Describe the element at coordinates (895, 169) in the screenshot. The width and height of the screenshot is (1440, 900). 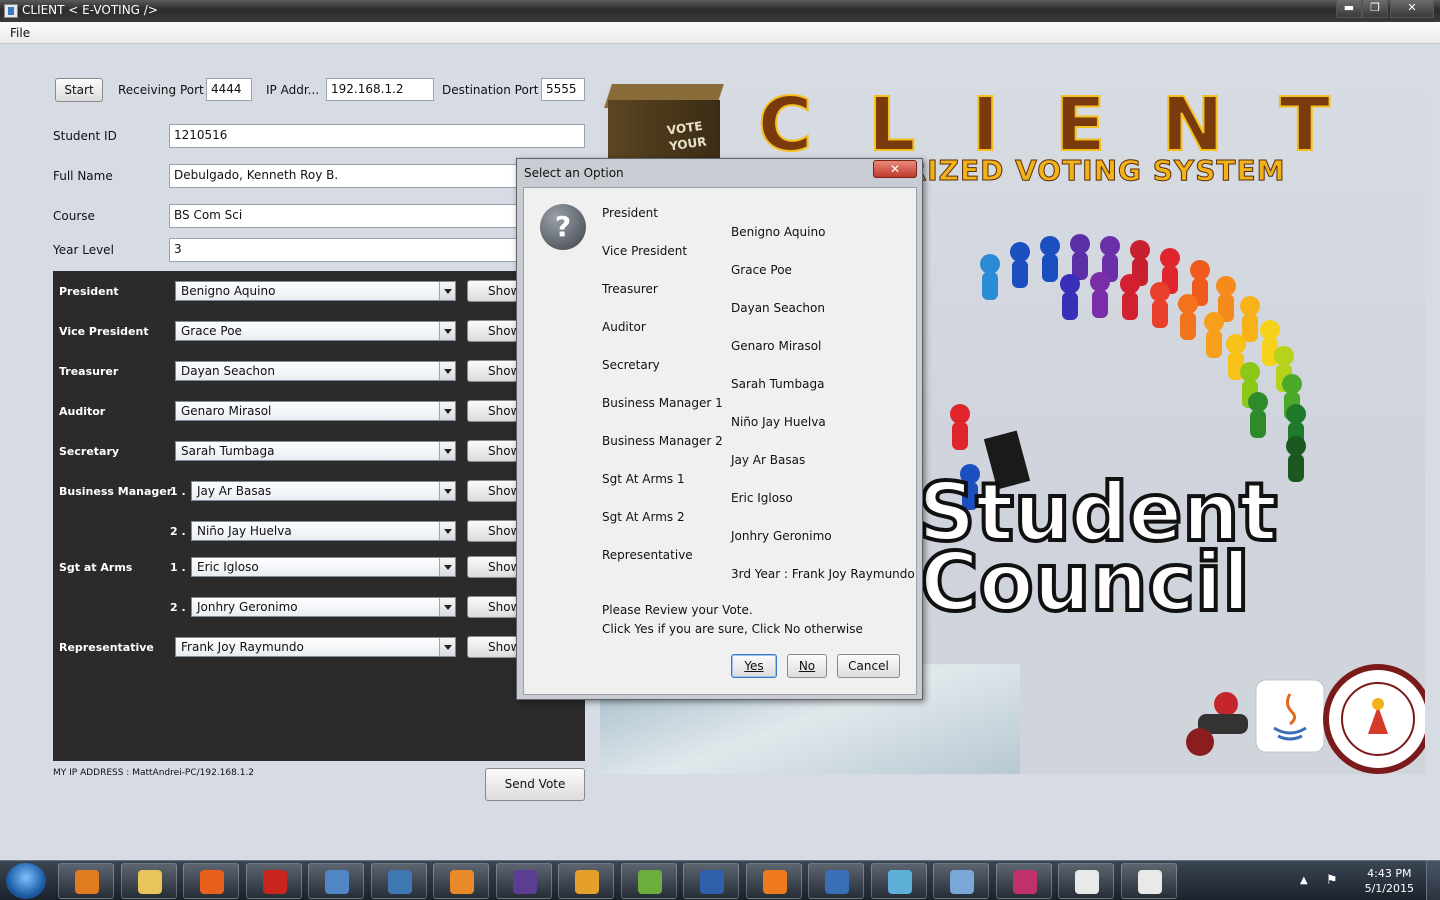
I see `dialog-close-button: ✕` at that location.